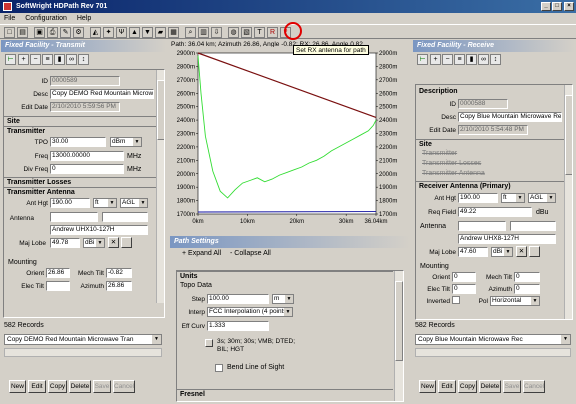 This screenshot has width=576, height=404. What do you see at coordinates (119, 273) in the screenshot?
I see `mtilt-field: -0.82` at bounding box center [119, 273].